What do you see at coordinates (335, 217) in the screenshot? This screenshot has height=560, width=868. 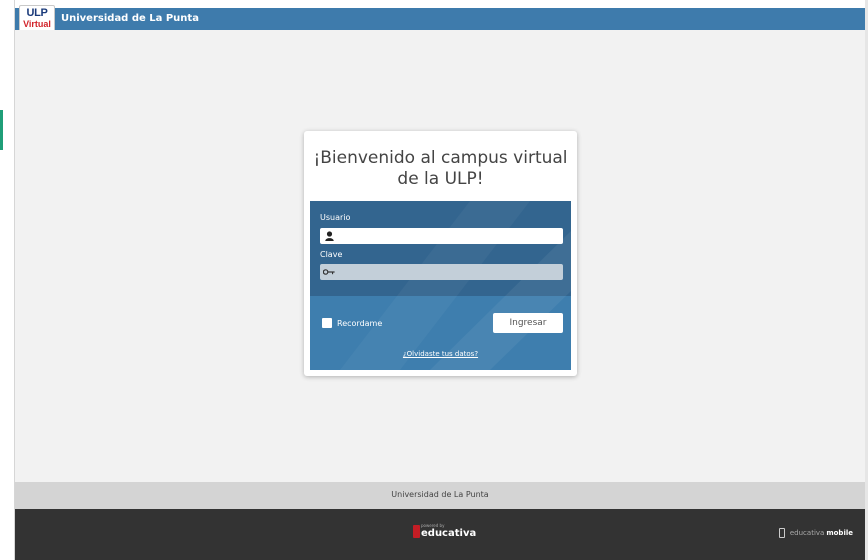 I see `user-label: Usuario` at bounding box center [335, 217].